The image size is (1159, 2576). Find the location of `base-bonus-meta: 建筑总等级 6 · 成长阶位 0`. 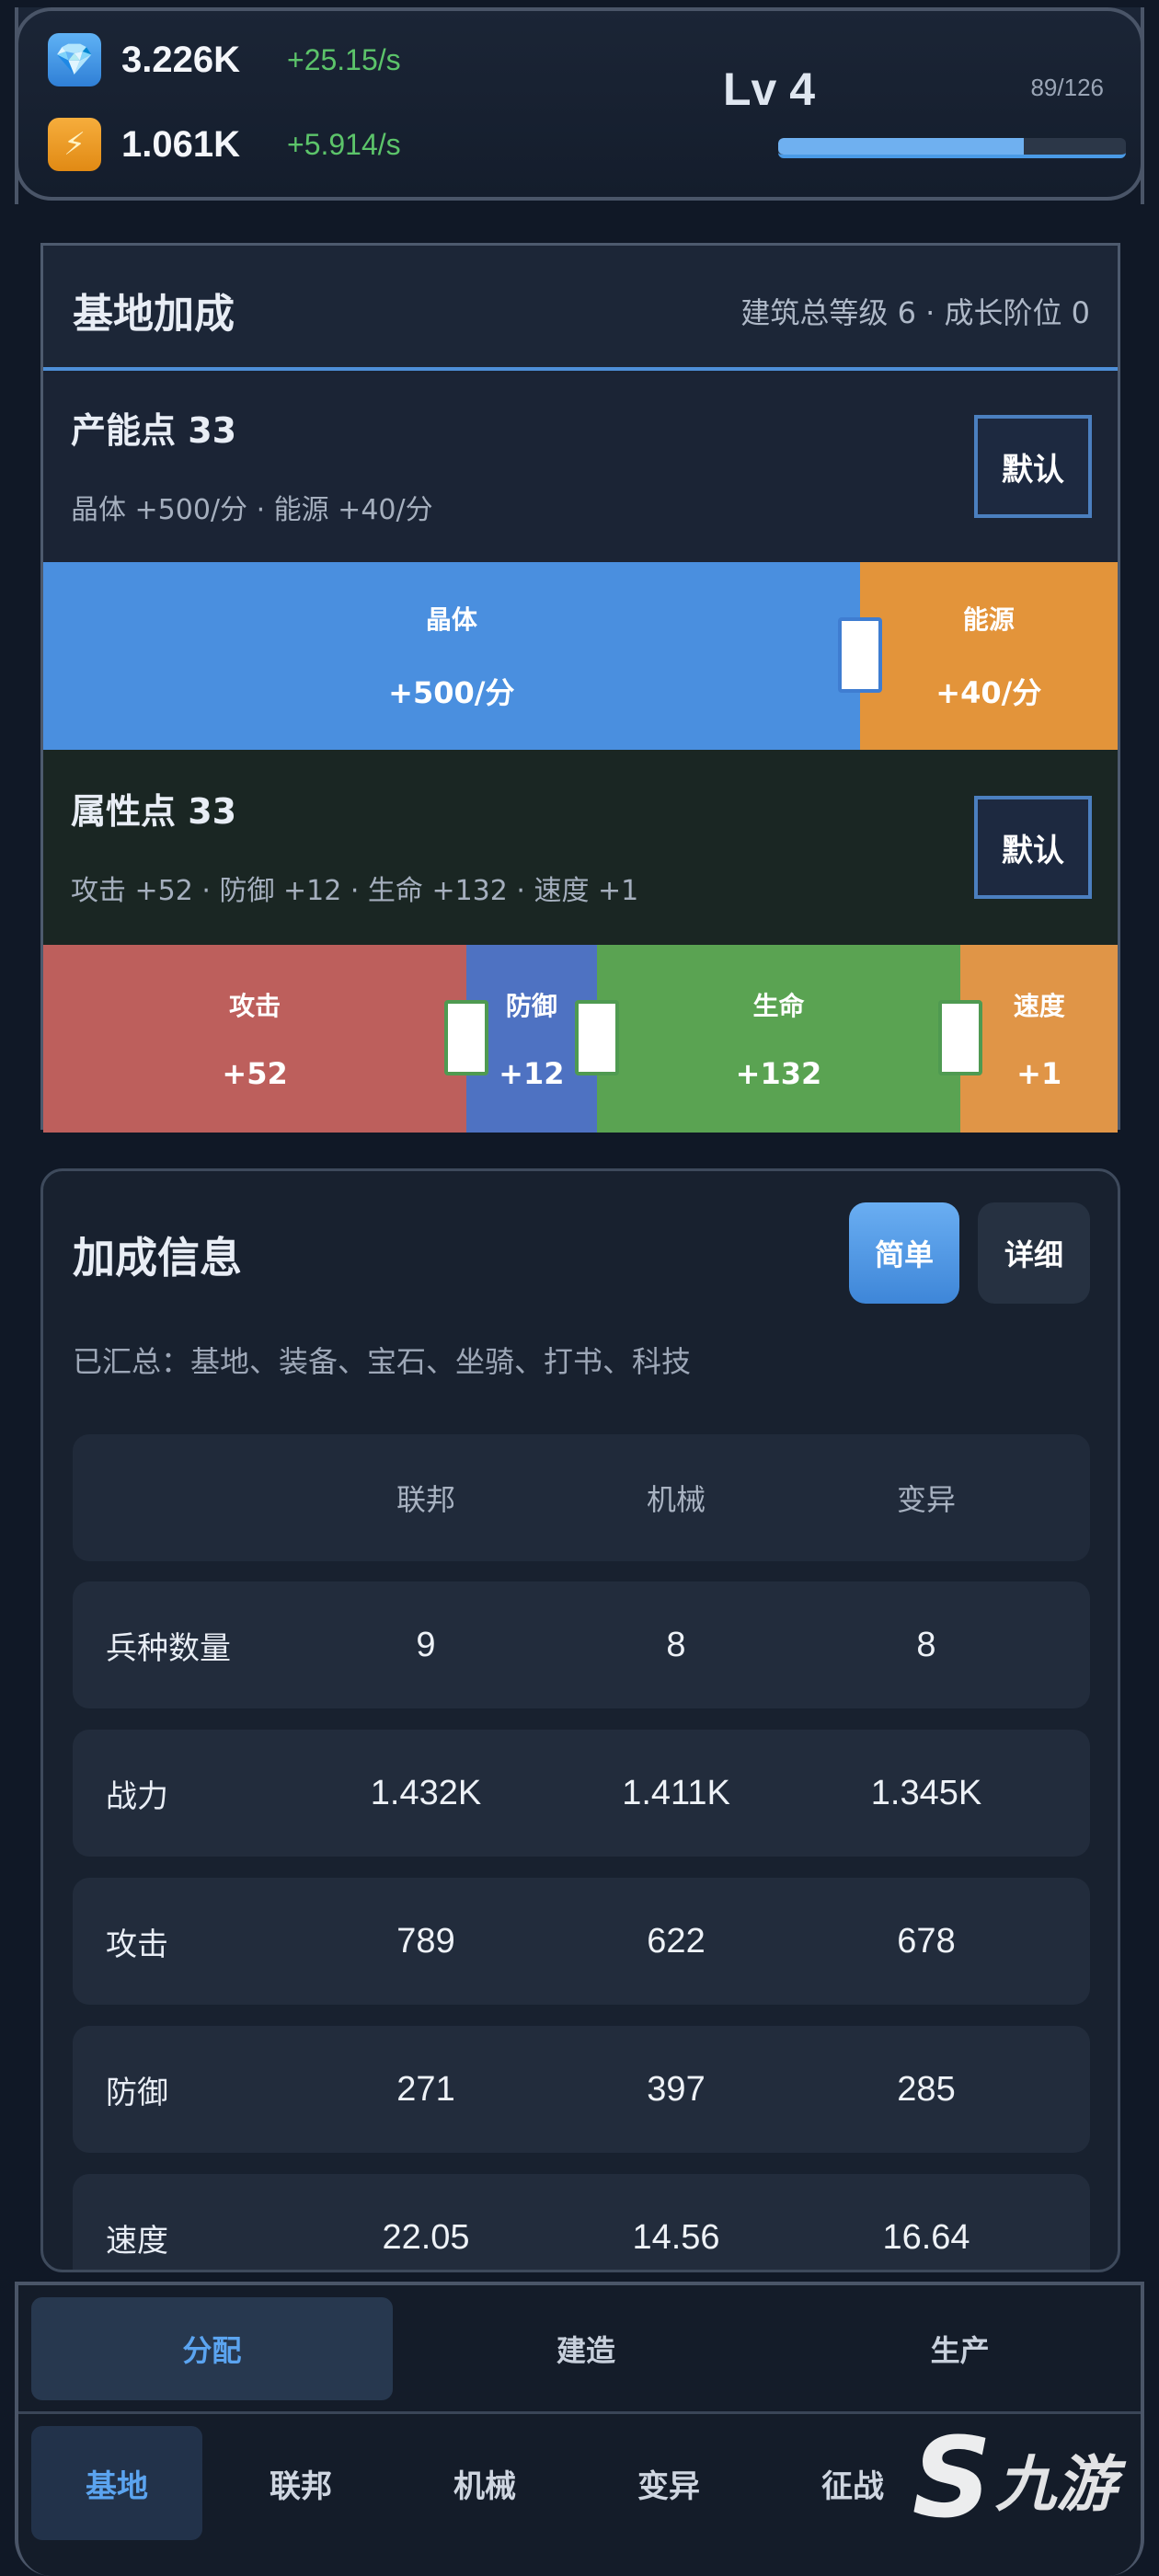

base-bonus-meta: 建筑总等级 6 · 成长阶位 0 is located at coordinates (915, 312).